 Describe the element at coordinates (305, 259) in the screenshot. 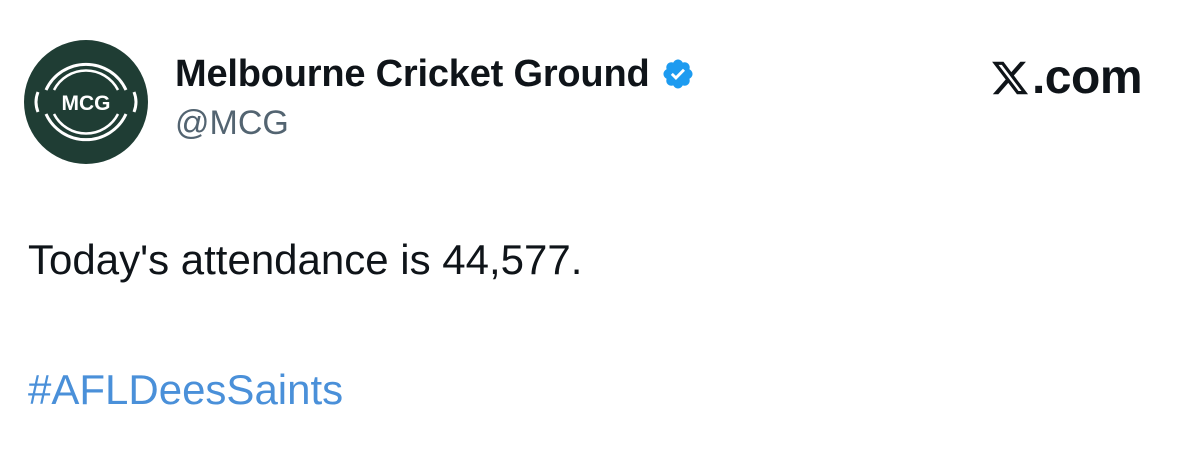

I see `tweet-text: Today's attendance is 44,577.` at that location.